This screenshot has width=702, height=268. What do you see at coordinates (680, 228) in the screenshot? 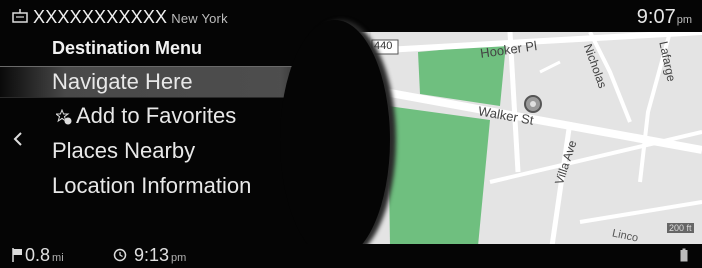
I see `map-scale: 200 ft` at bounding box center [680, 228].